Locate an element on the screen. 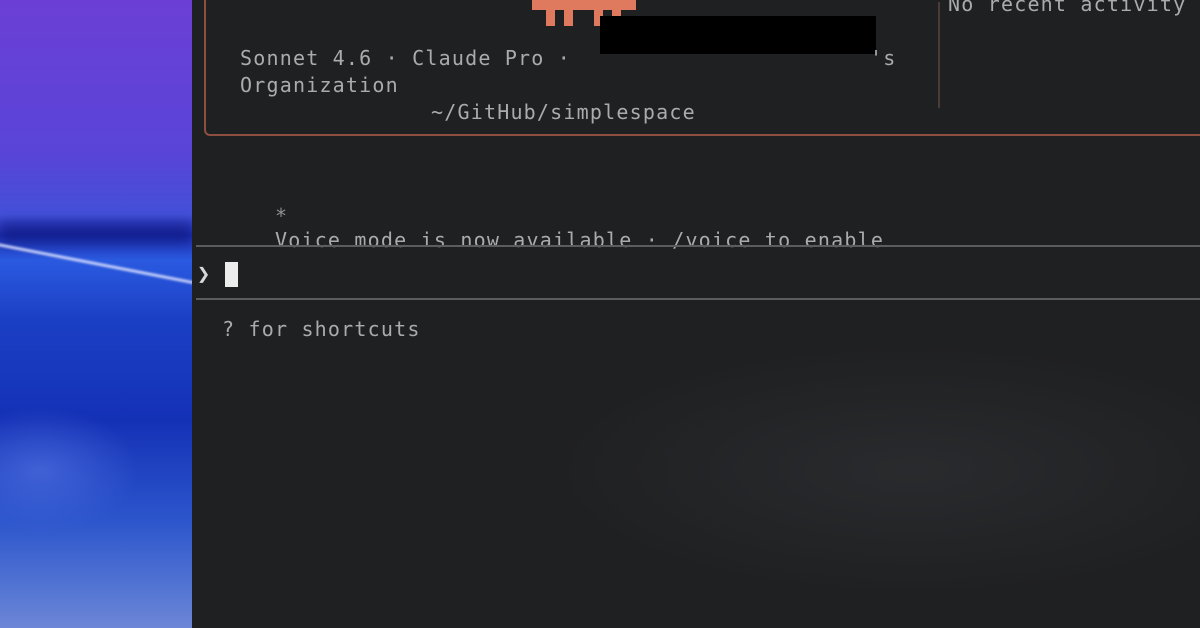 The width and height of the screenshot is (1200, 628). wallpaper-light-streak is located at coordinates (96, 263).